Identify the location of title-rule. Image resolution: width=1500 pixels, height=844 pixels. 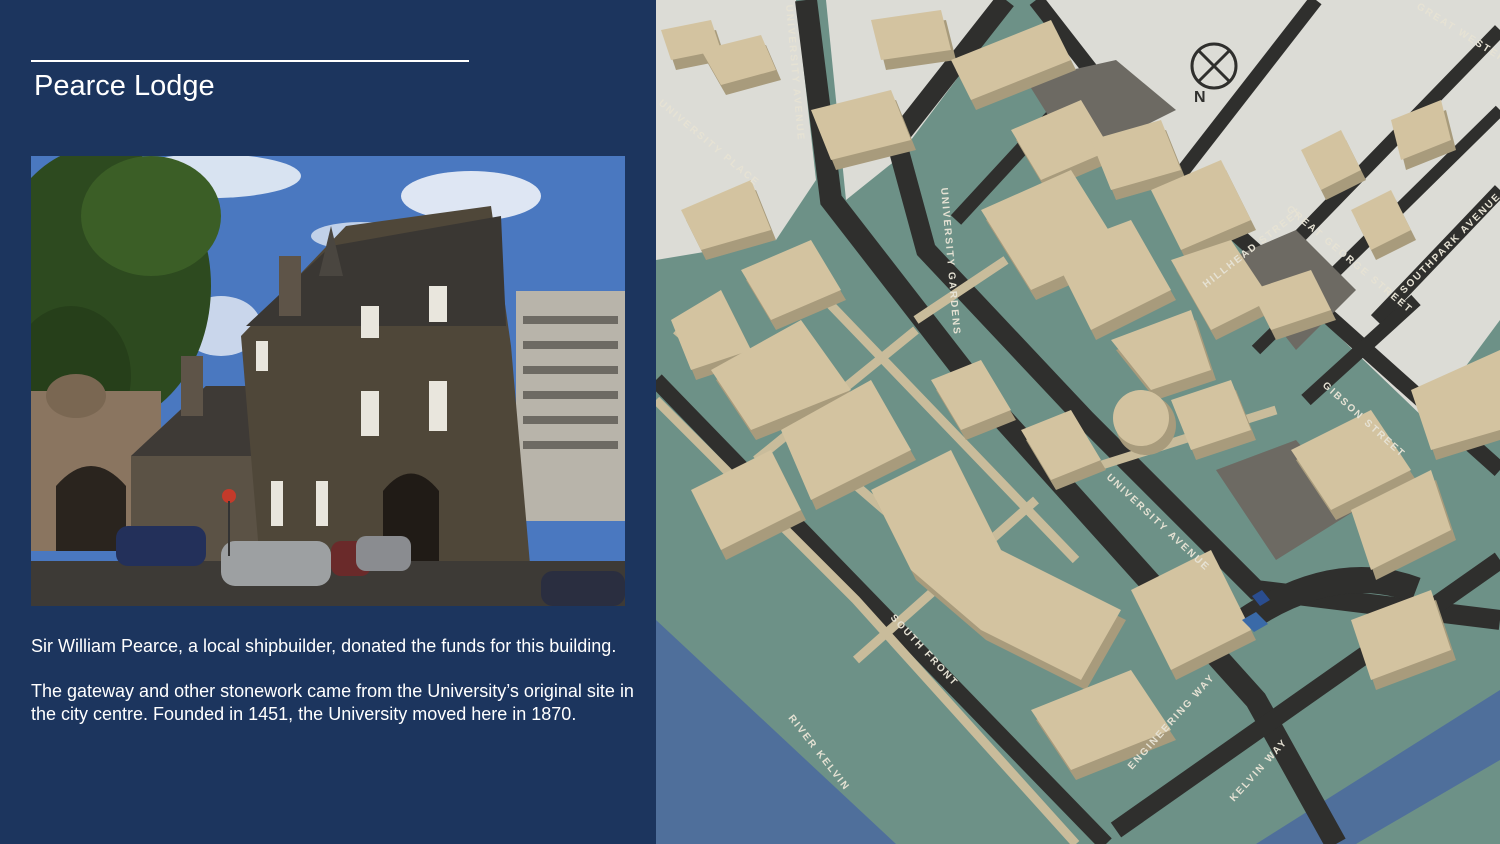
(250, 61).